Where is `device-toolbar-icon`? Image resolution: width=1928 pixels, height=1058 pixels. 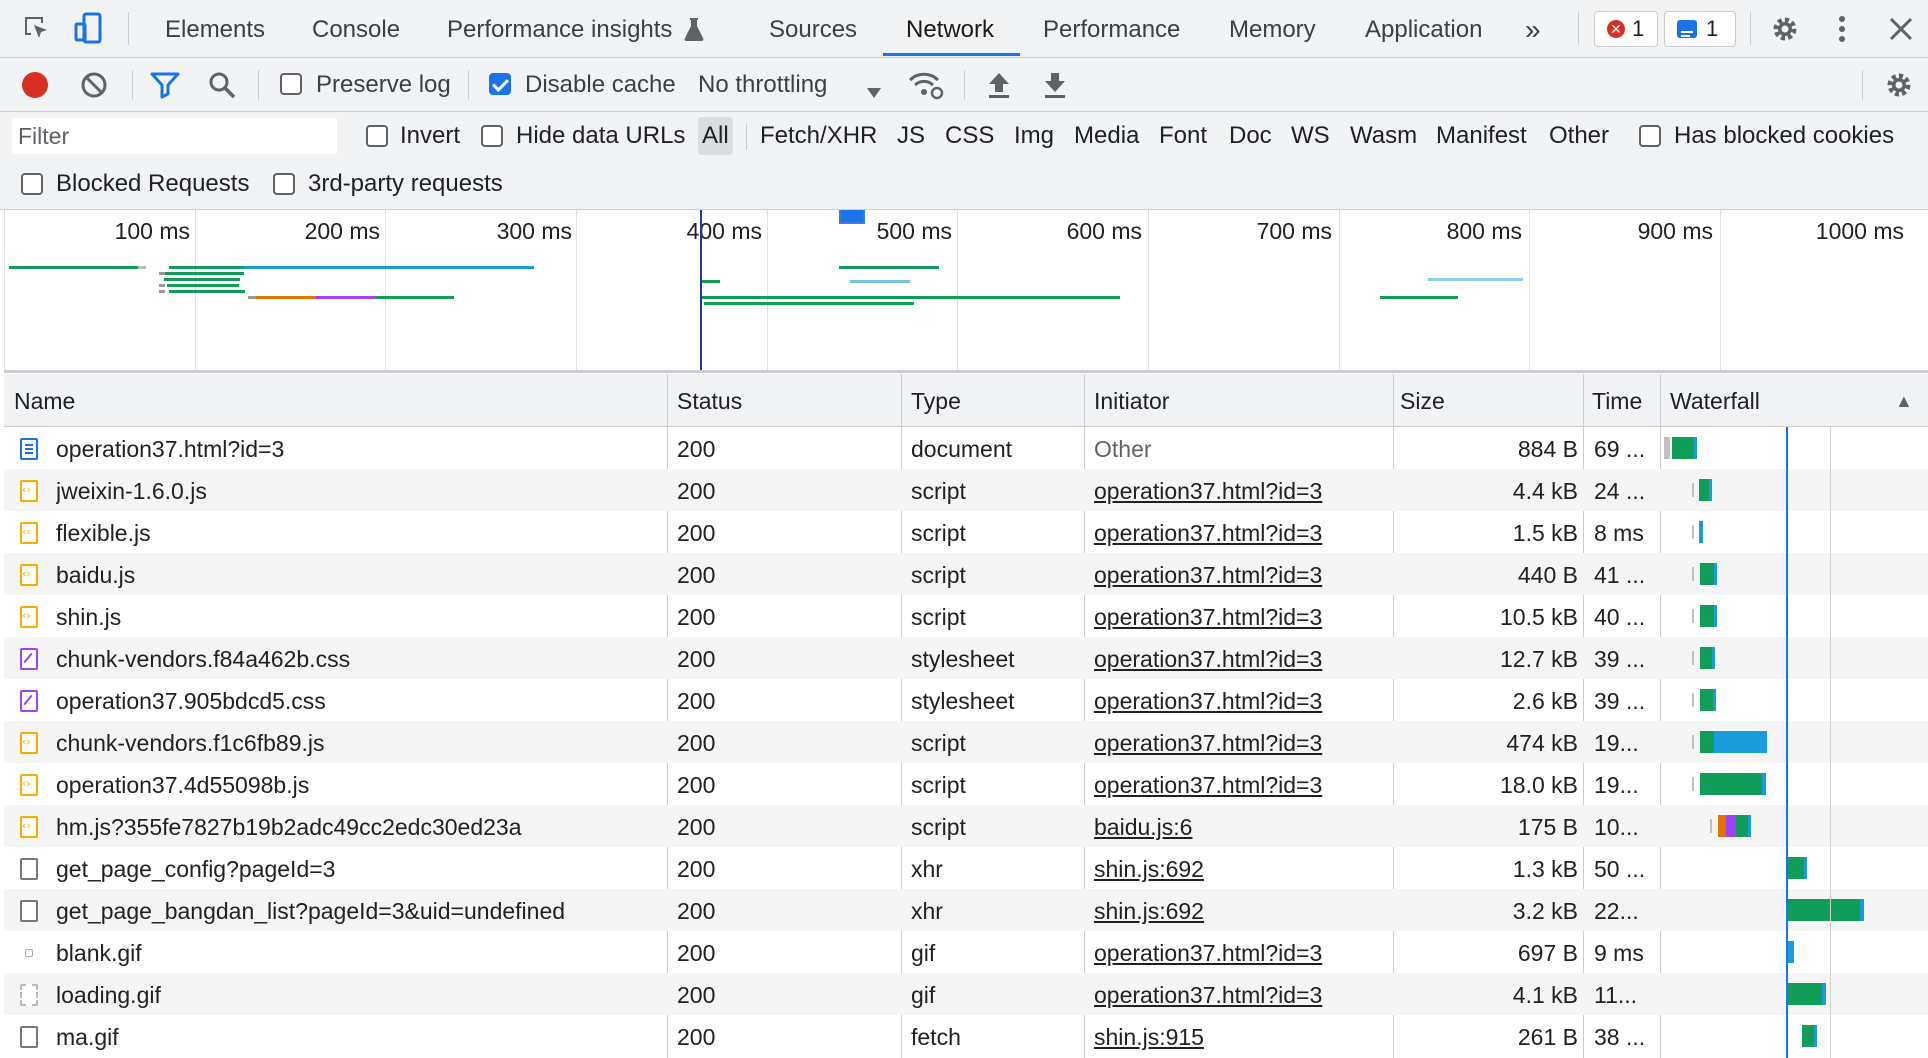 device-toolbar-icon is located at coordinates (89, 28).